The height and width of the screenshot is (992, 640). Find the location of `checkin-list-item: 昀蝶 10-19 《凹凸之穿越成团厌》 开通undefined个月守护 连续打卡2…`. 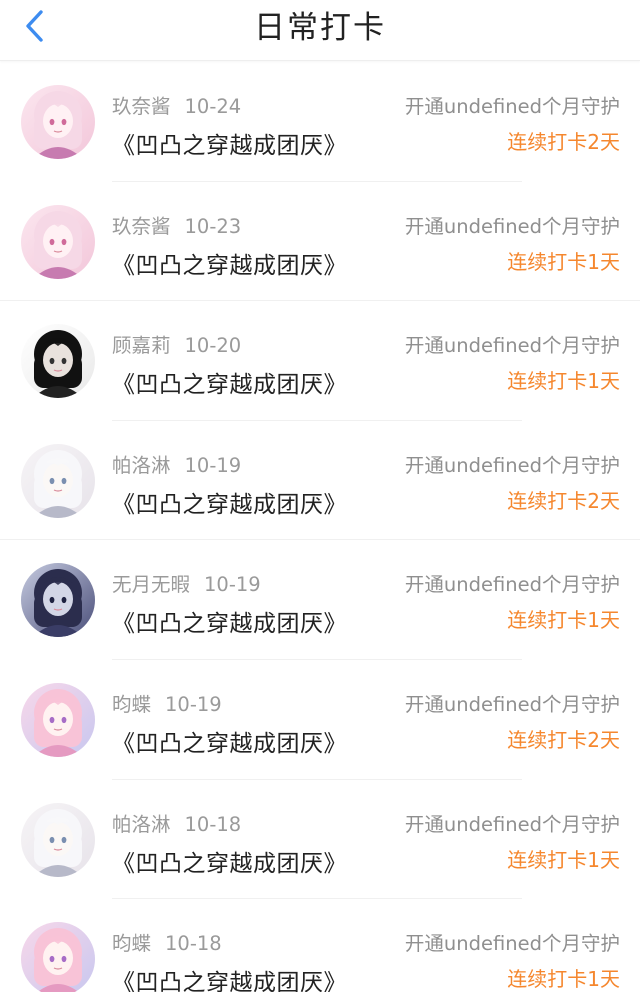

checkin-list-item: 昀蝶 10-19 《凹凸之穿越成团厌》 开通undefined个月守护 连续打卡2… is located at coordinates (320, 720).